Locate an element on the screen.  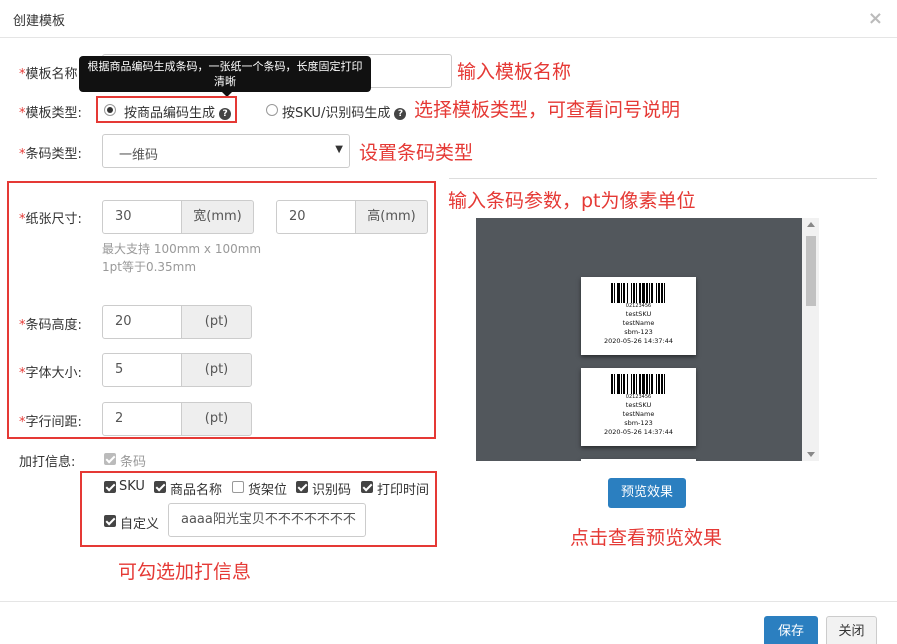
paper-size-label: *纸张尺寸: is located at coordinates (50, 219).